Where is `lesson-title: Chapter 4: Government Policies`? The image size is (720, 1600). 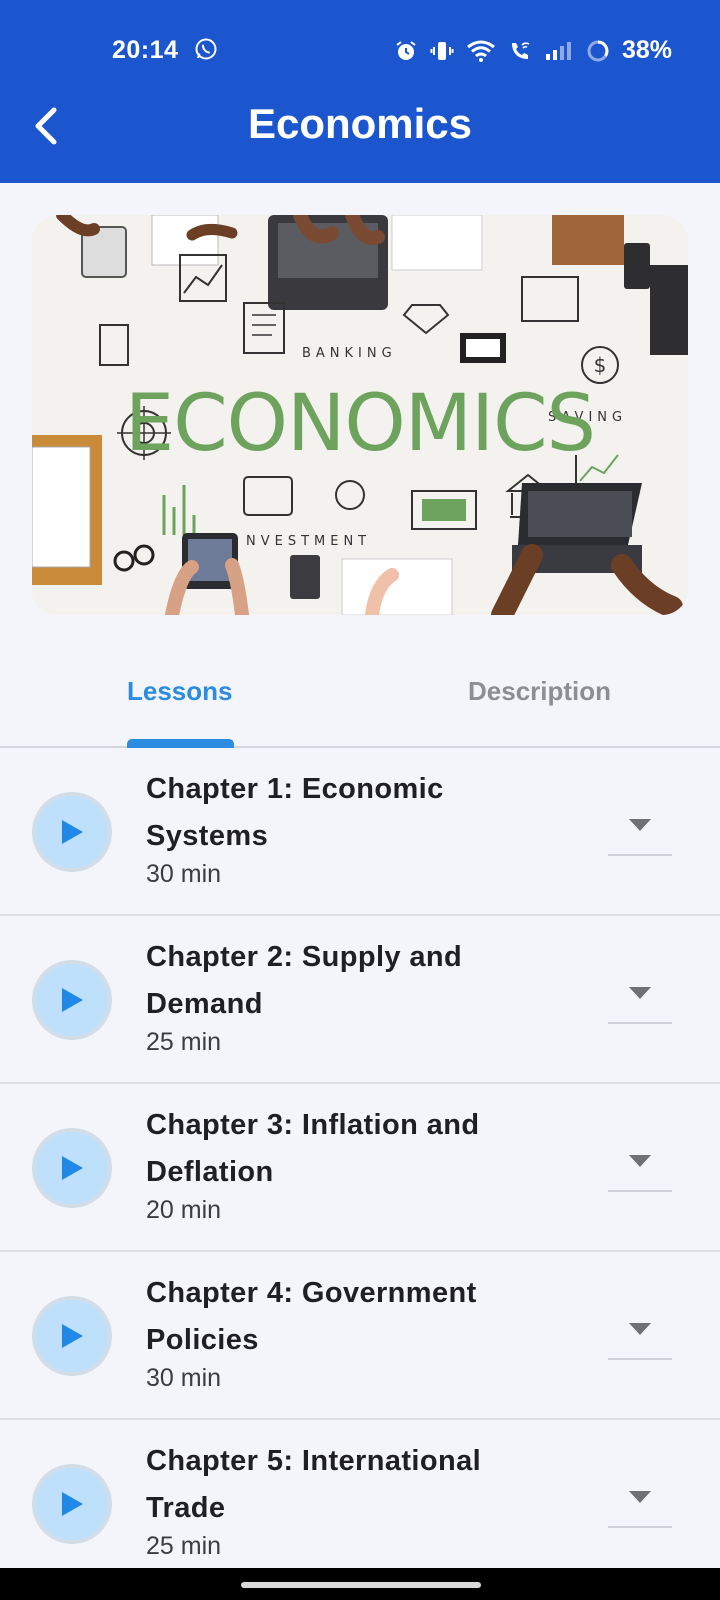
lesson-title: Chapter 4: Government Policies is located at coordinates (311, 1316).